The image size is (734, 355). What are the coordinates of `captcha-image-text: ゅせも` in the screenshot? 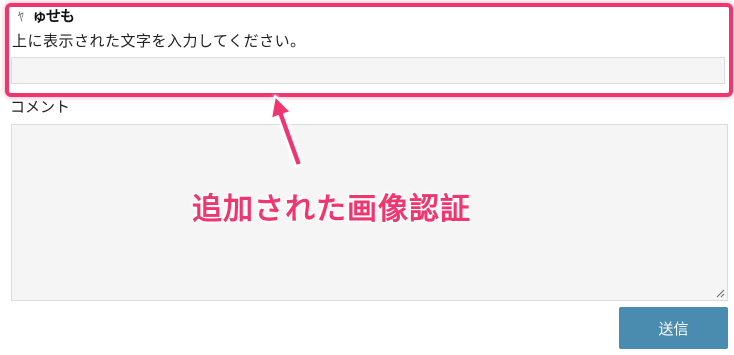 It's located at (53, 16).